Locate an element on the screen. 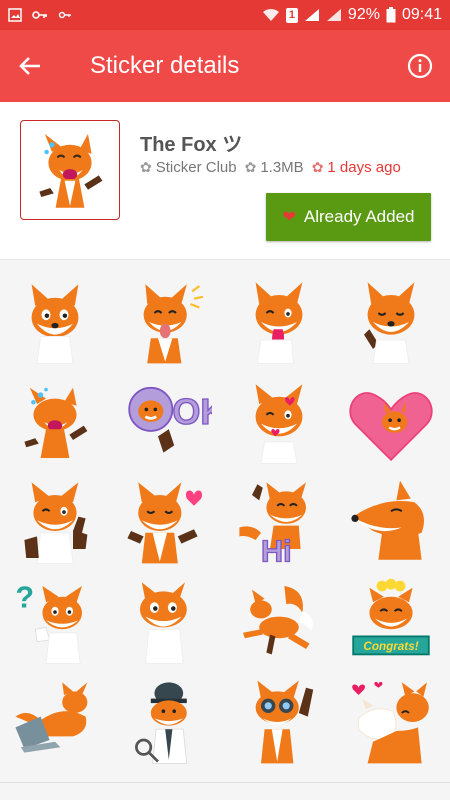  updated-meta: ✿ 1 days ago is located at coordinates (356, 167).